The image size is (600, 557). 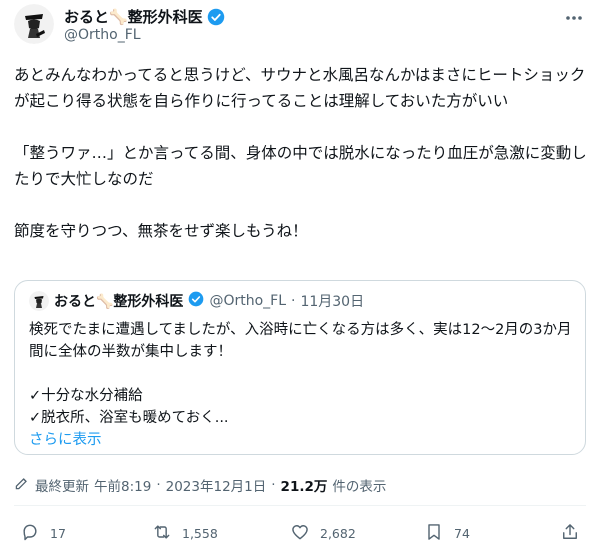 What do you see at coordinates (300, 505) in the screenshot?
I see `divider` at bounding box center [300, 505].